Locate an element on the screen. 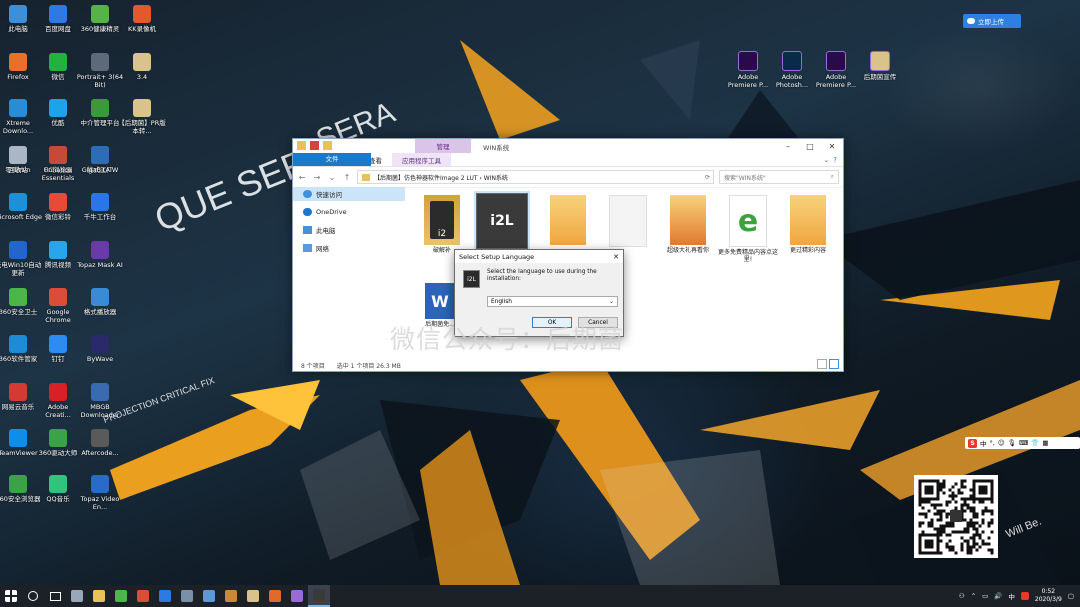 This screenshot has width=1080, height=607. desktop-icon: QQ音乐 is located at coordinates (58, 495).